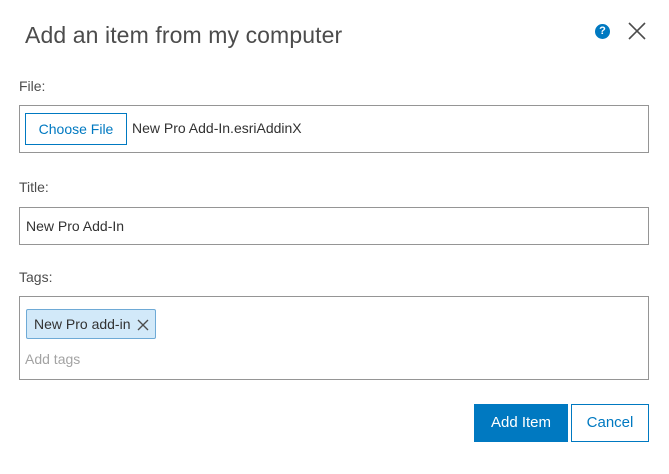  I want to click on selected-file-name: New Pro Add-In.esriAddinX, so click(217, 128).